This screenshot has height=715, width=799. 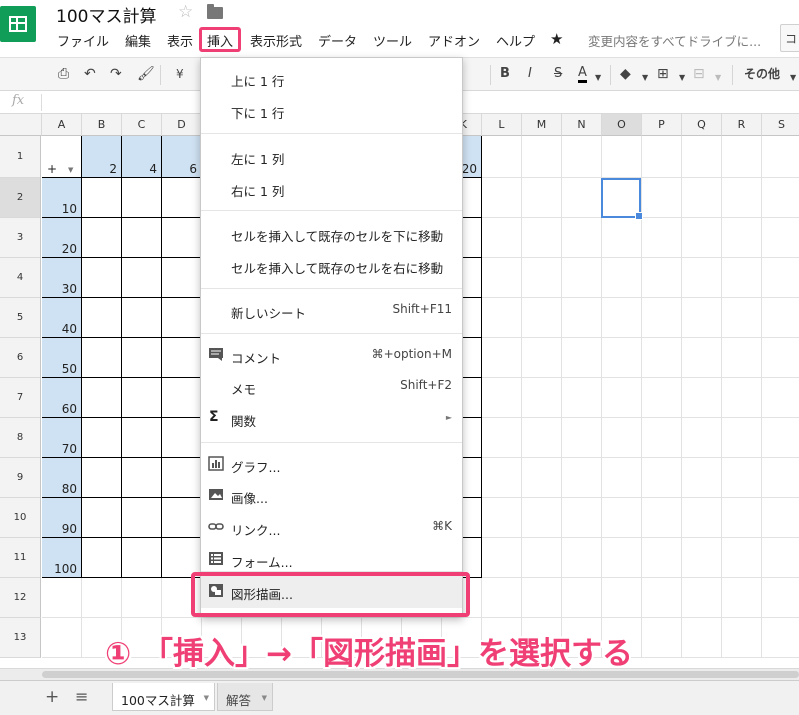 What do you see at coordinates (138, 40) in the screenshot?
I see `menu-edit: 編集` at bounding box center [138, 40].